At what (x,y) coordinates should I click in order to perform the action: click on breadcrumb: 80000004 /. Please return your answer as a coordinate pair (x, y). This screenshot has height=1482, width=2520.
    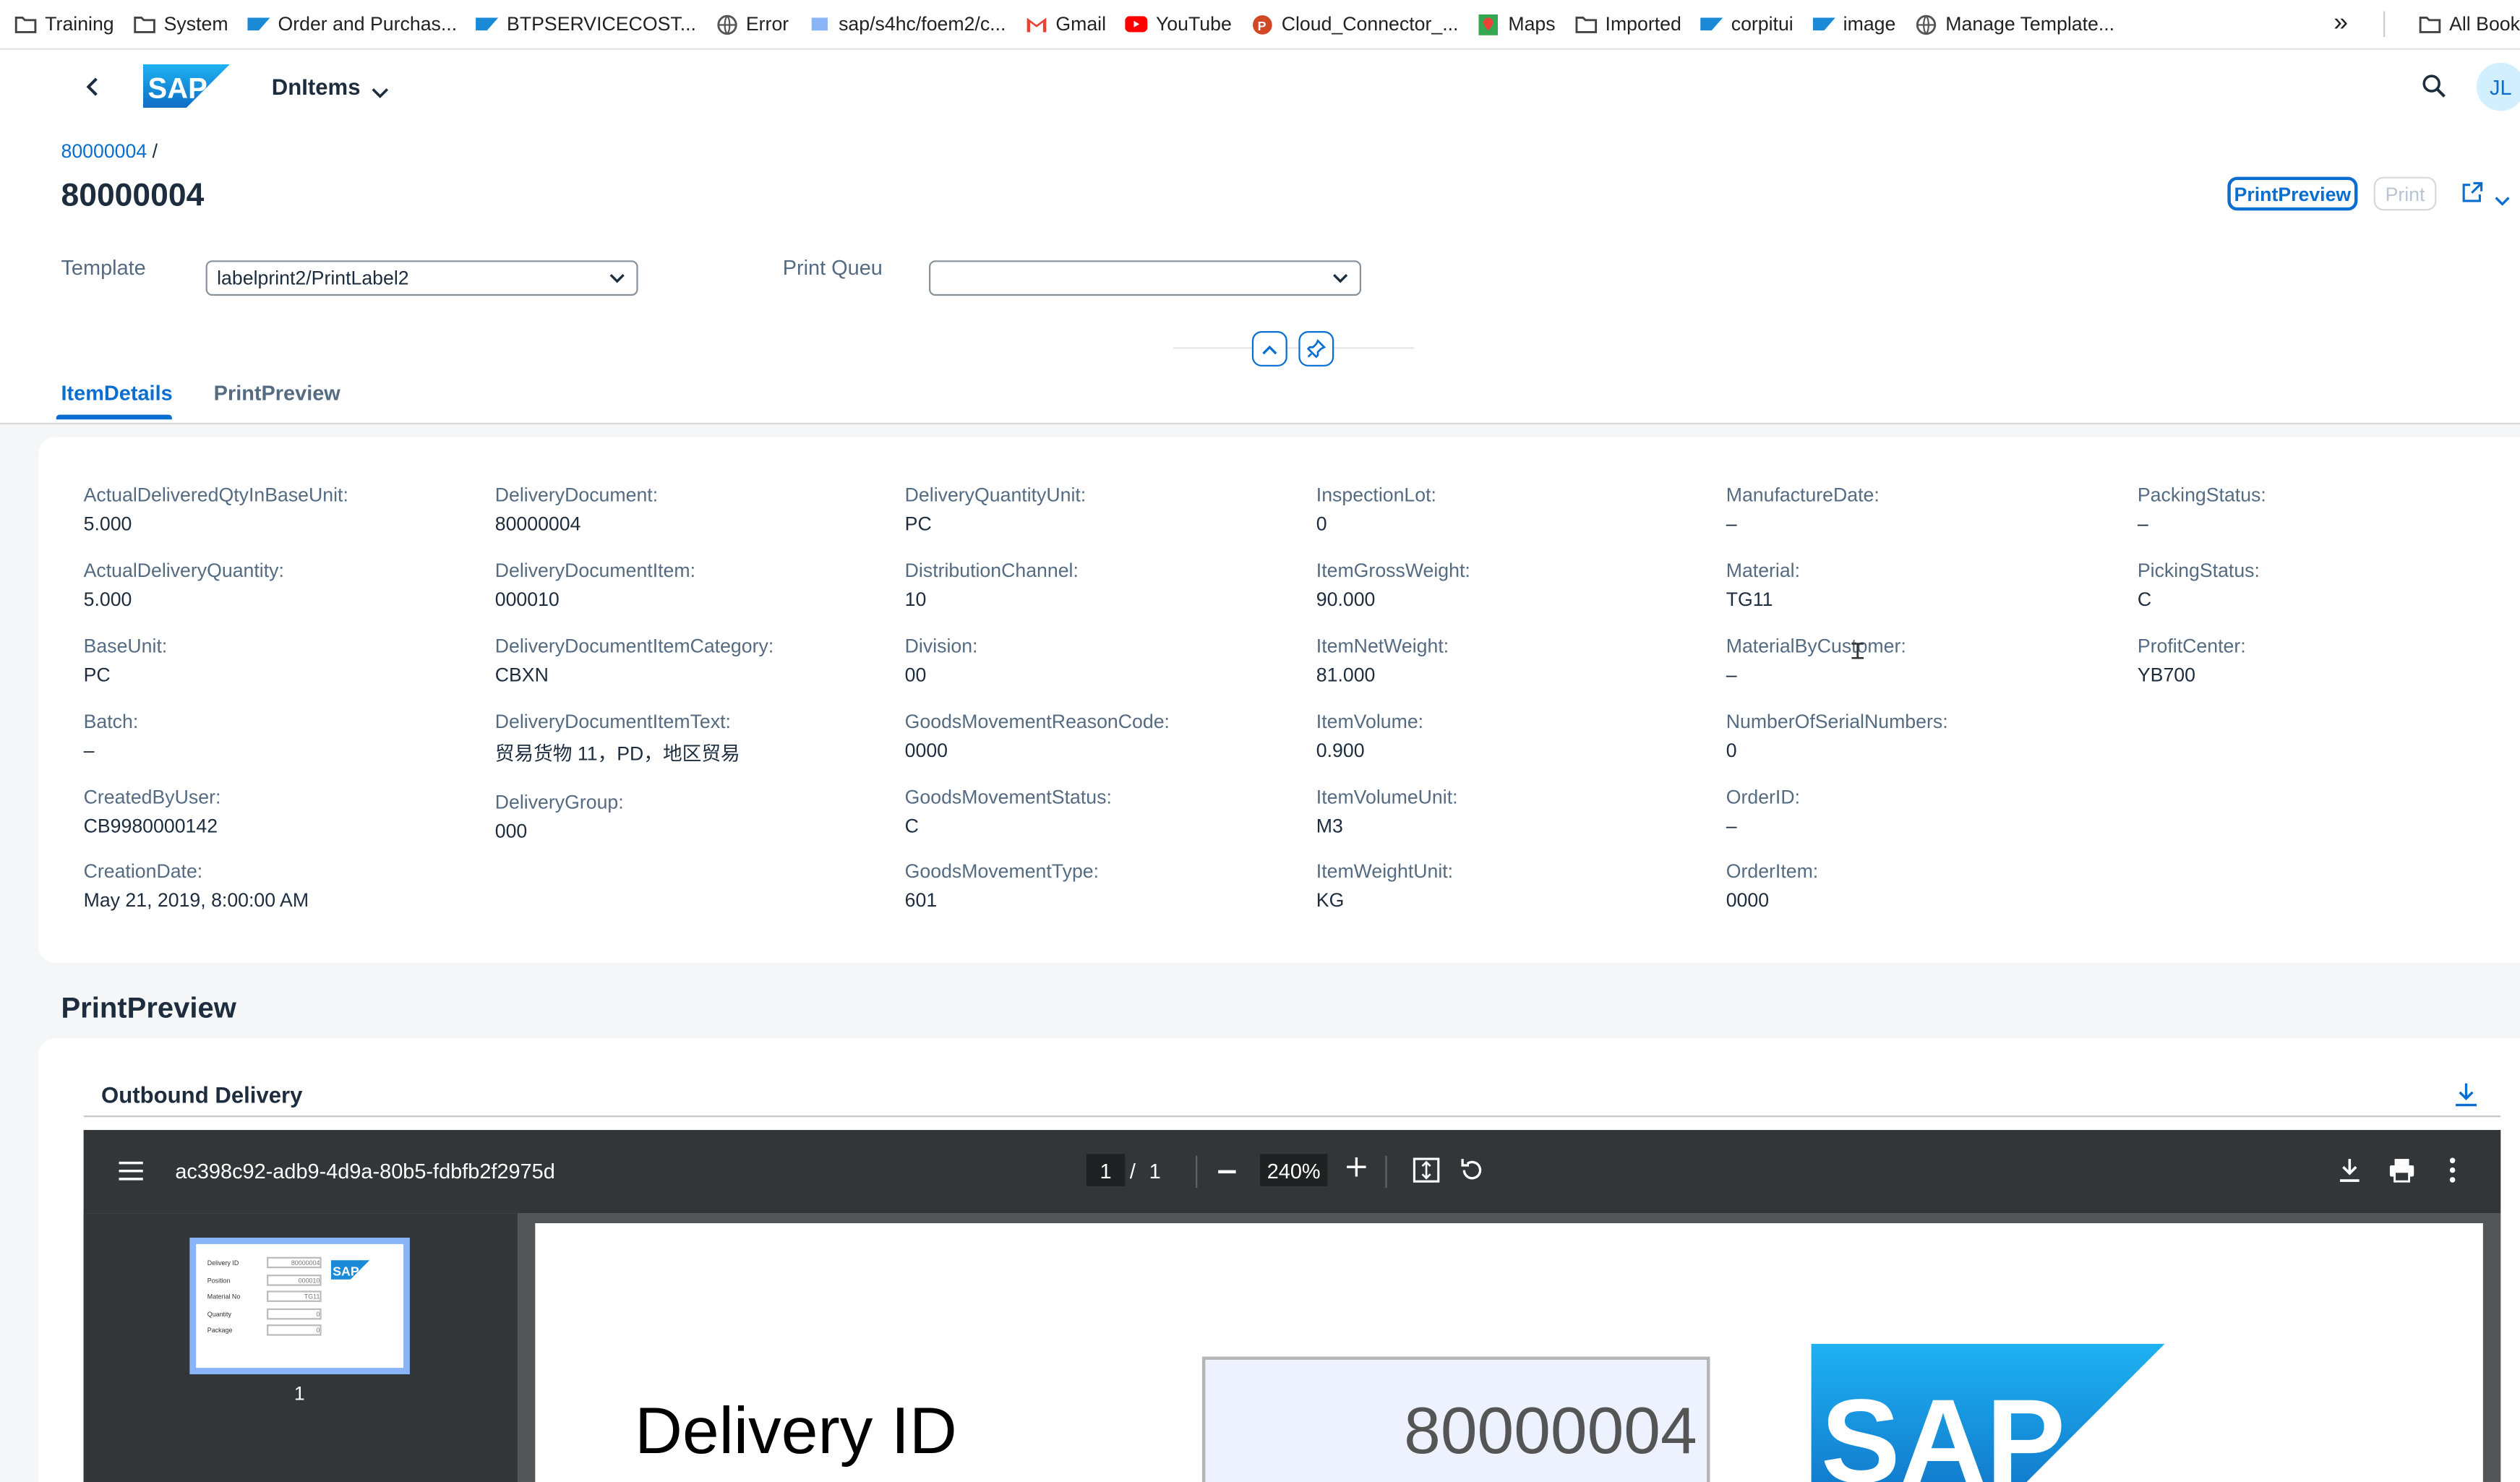
    Looking at the image, I should click on (109, 151).